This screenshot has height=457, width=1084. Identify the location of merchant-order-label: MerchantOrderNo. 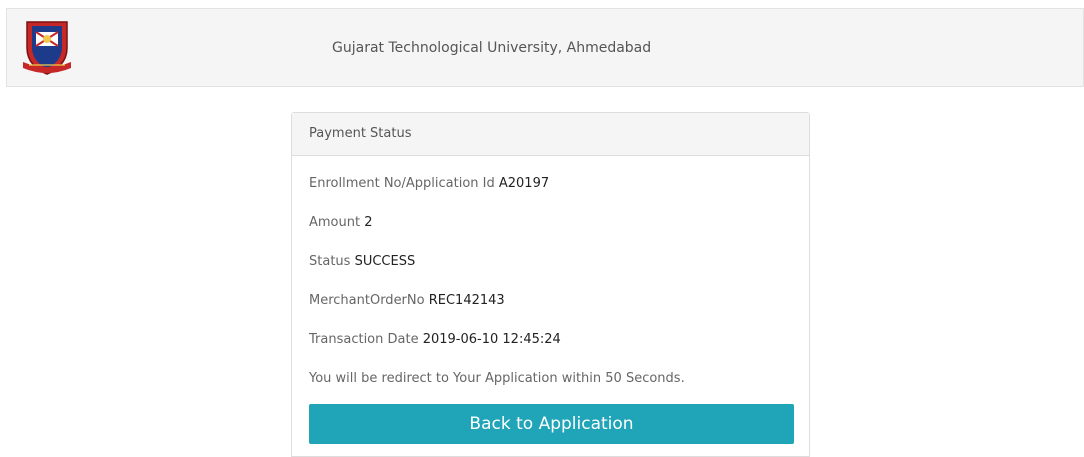
(367, 300).